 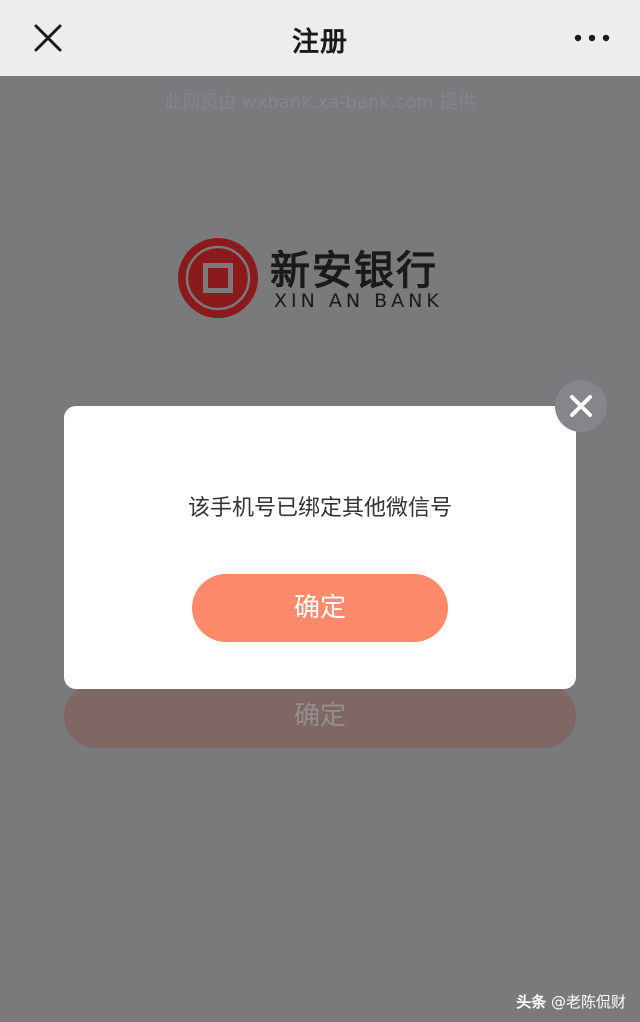 What do you see at coordinates (358, 301) in the screenshot?
I see `bank-name-en: XIN AN BANK` at bounding box center [358, 301].